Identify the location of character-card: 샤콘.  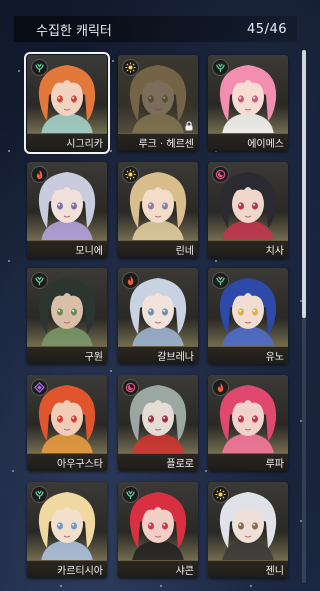
(158, 530).